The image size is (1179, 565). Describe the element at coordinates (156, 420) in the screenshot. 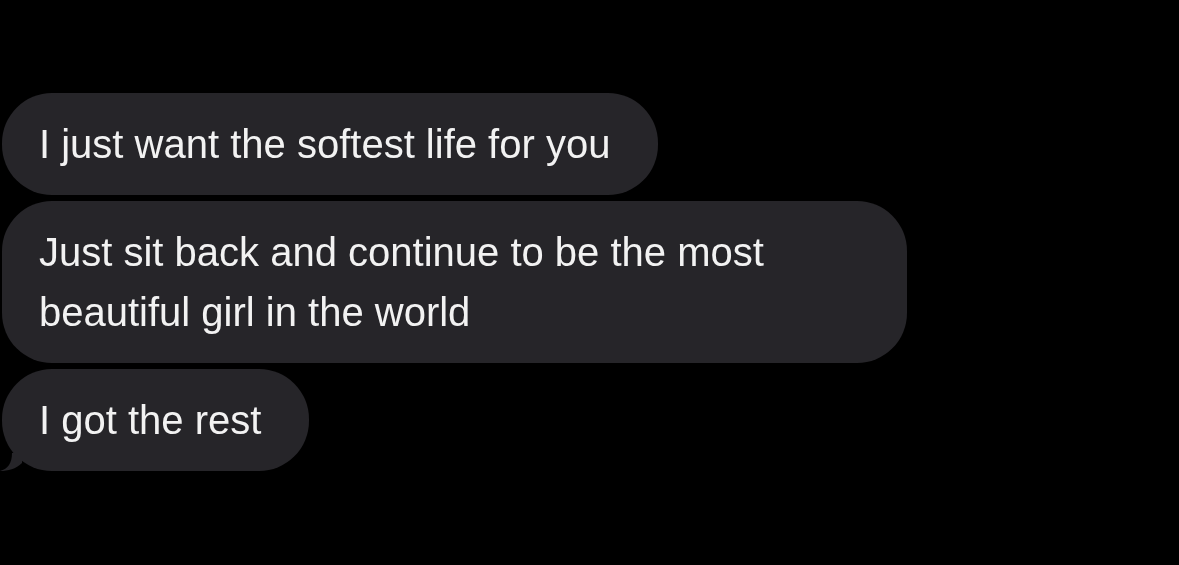

I see `message-bubble: I got the rest` at that location.